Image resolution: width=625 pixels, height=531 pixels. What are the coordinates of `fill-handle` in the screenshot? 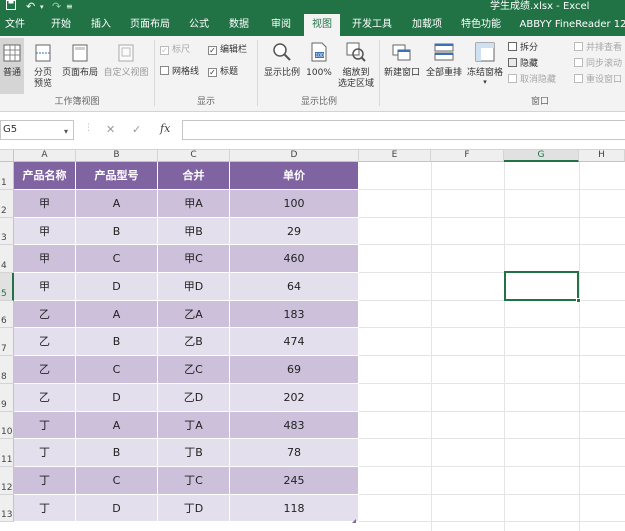 It's located at (578, 300).